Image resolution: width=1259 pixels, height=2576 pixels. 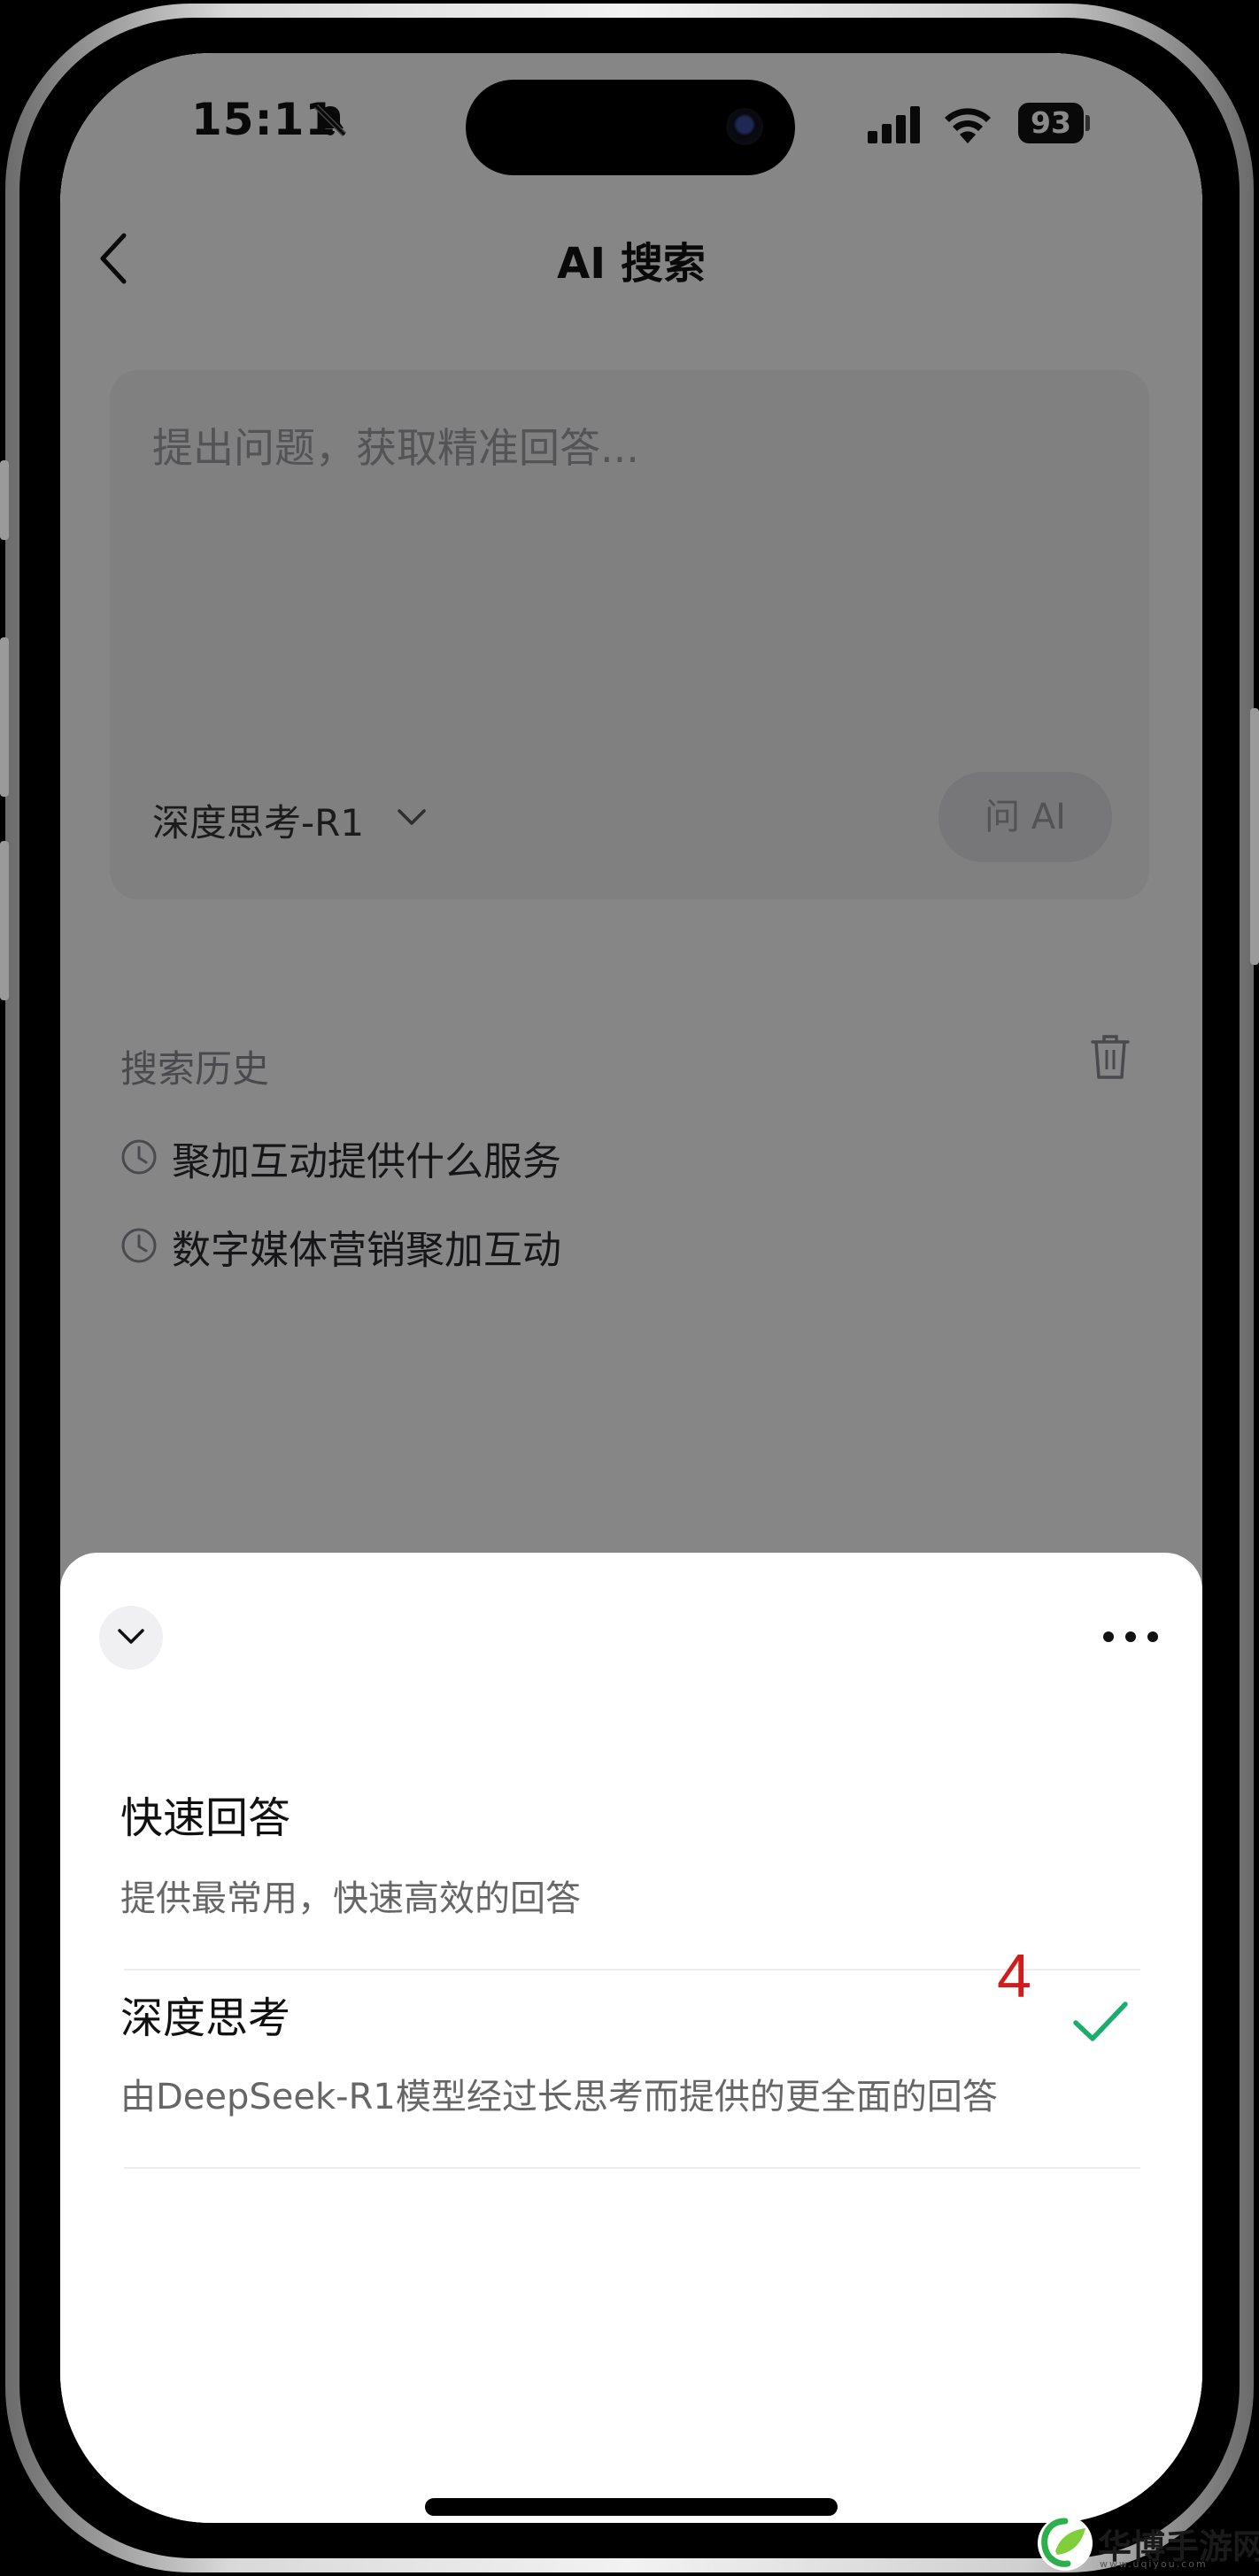 What do you see at coordinates (1065, 2543) in the screenshot?
I see `watermark-logo-icon` at bounding box center [1065, 2543].